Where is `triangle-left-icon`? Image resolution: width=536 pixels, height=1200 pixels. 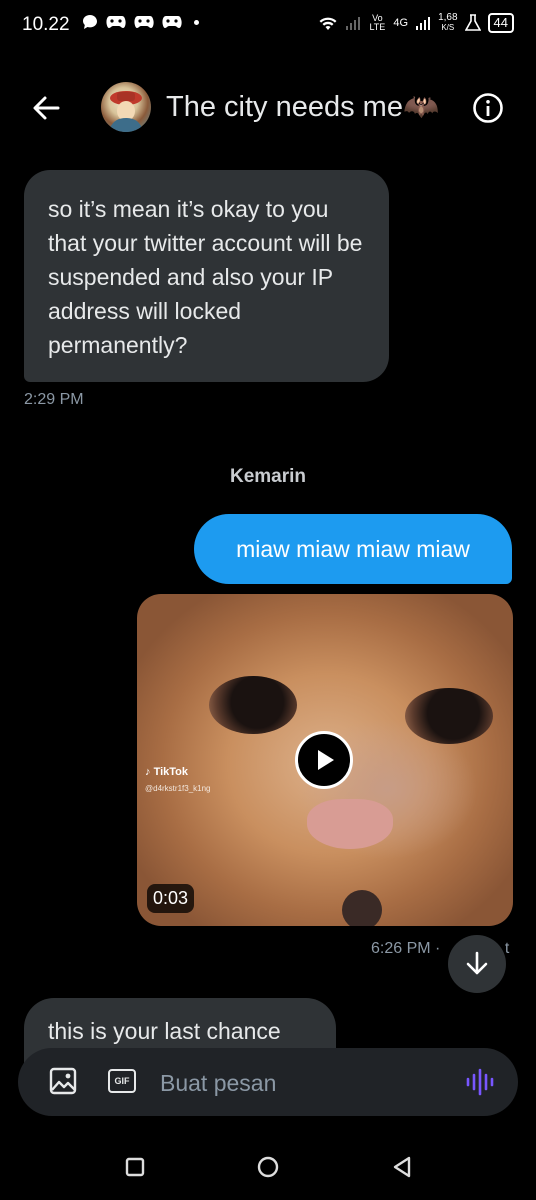
triangle-left-icon is located at coordinates (402, 1167).